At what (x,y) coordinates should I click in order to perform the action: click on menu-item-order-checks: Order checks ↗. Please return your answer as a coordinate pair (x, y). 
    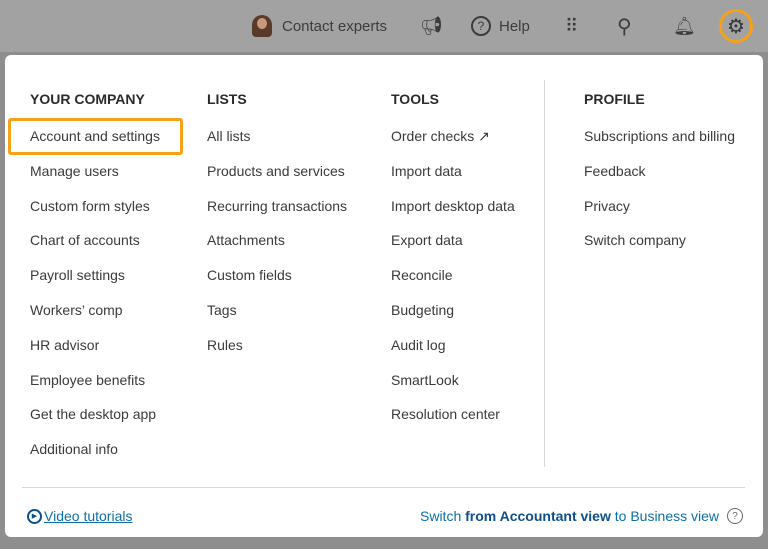
    Looking at the image, I should click on (453, 145).